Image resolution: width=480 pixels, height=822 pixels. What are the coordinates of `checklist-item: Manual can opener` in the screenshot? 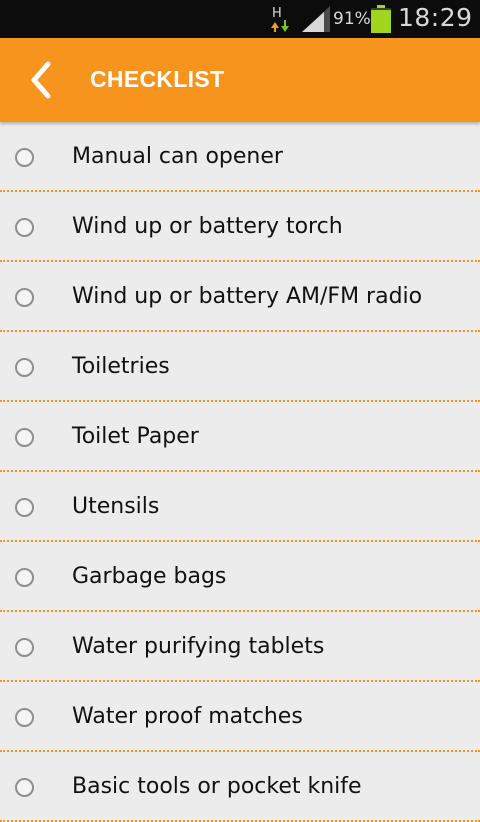 It's located at (240, 157).